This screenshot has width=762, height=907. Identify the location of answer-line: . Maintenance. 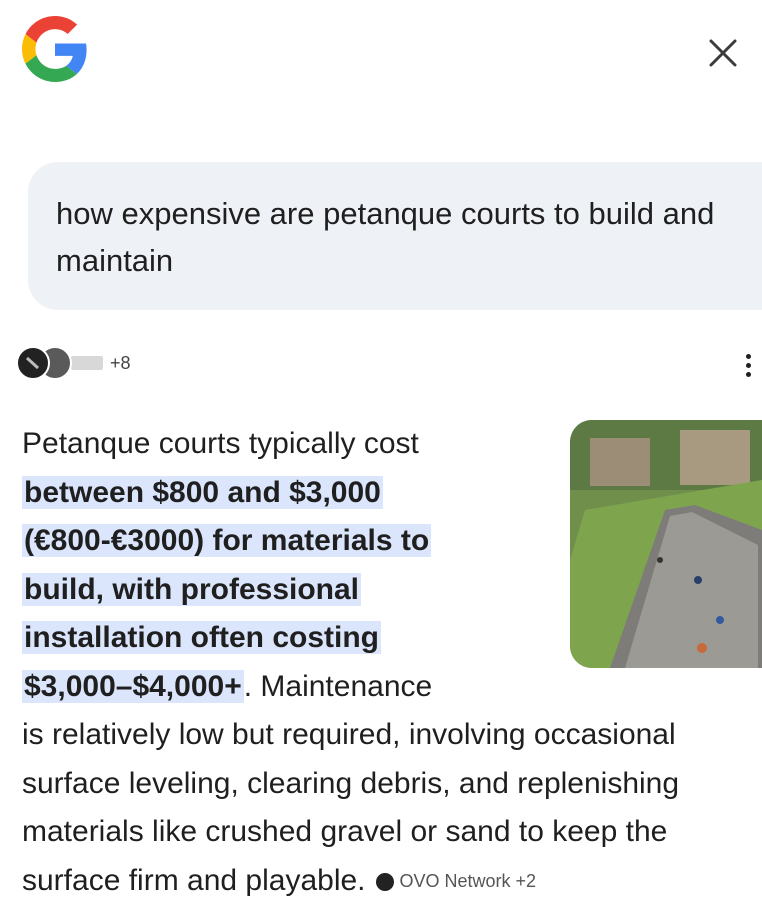
(338, 686).